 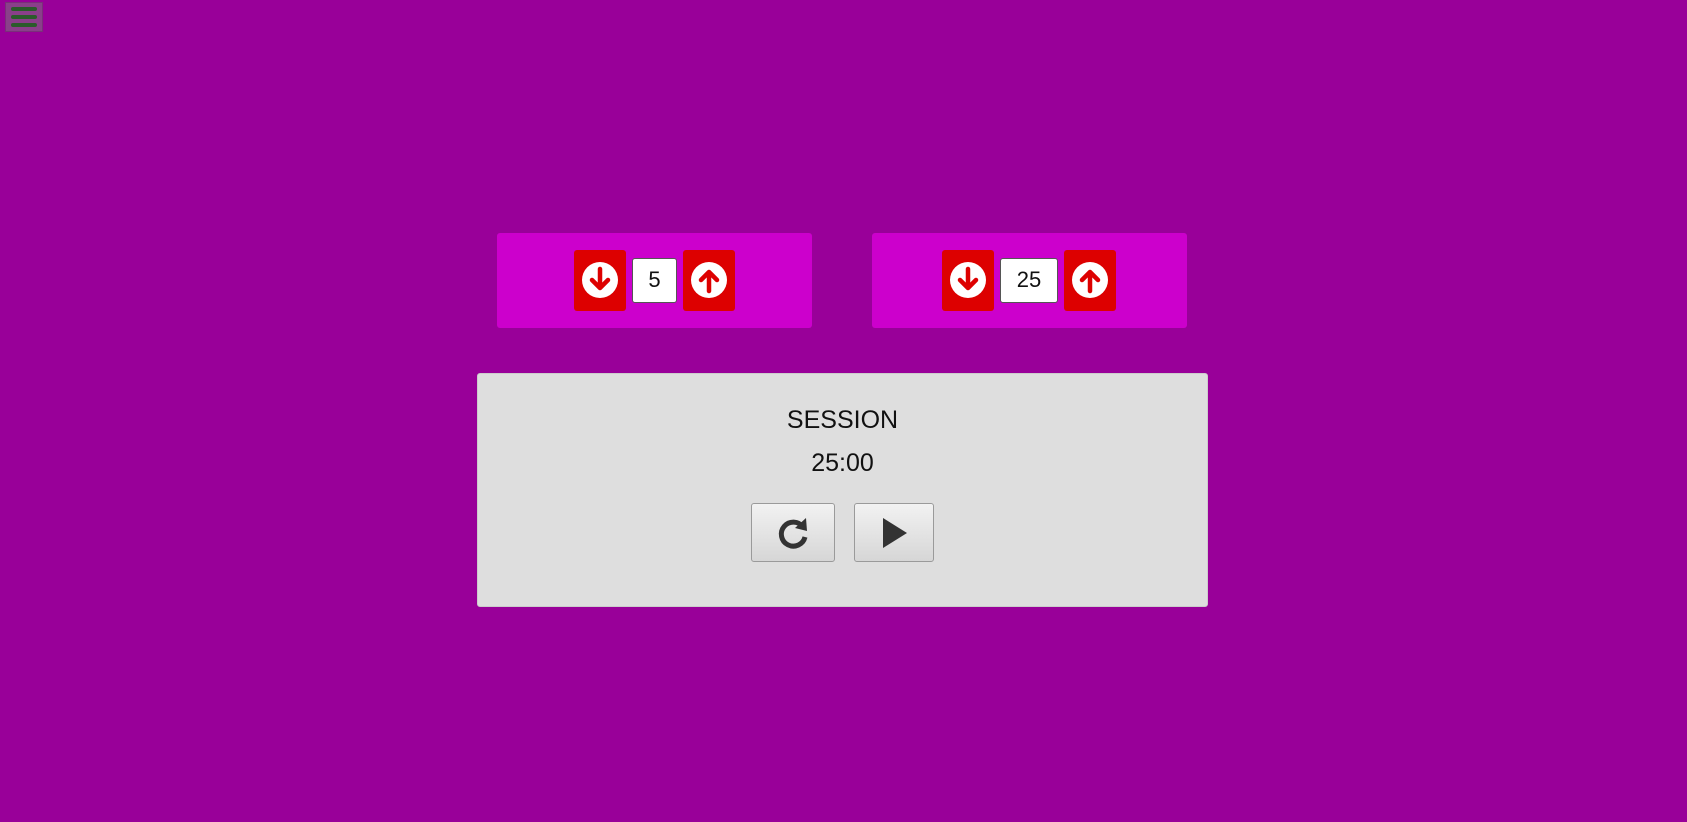 I want to click on break-length-control: 5, so click(x=654, y=280).